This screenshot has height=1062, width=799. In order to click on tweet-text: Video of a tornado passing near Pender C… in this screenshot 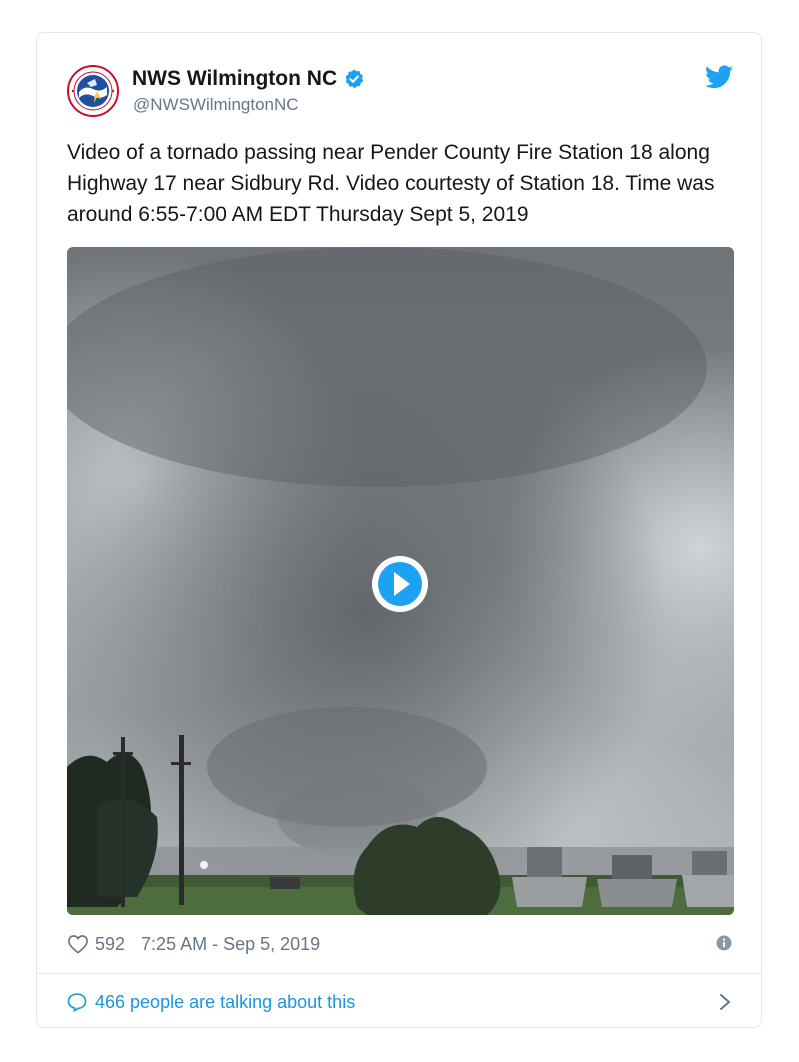, I will do `click(391, 183)`.